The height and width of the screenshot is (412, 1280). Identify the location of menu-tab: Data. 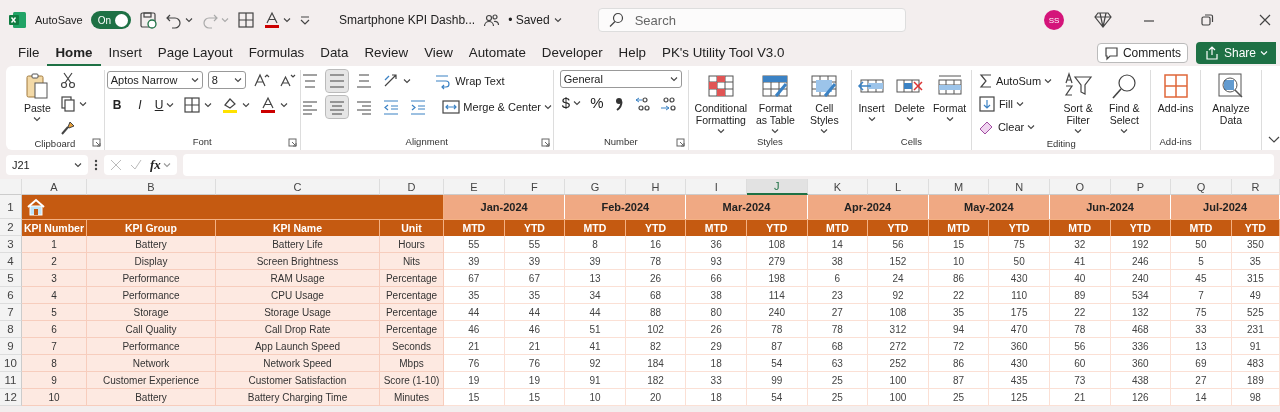
(334, 53).